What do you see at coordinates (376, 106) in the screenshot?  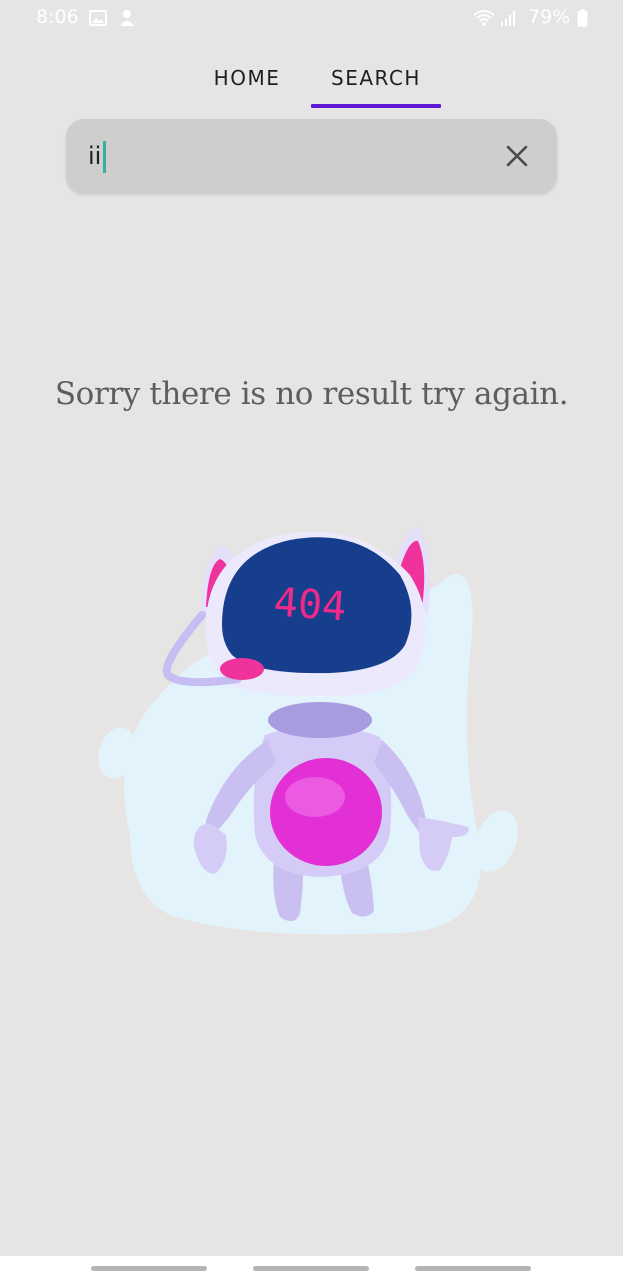 I see `active-tab-indicator` at bounding box center [376, 106].